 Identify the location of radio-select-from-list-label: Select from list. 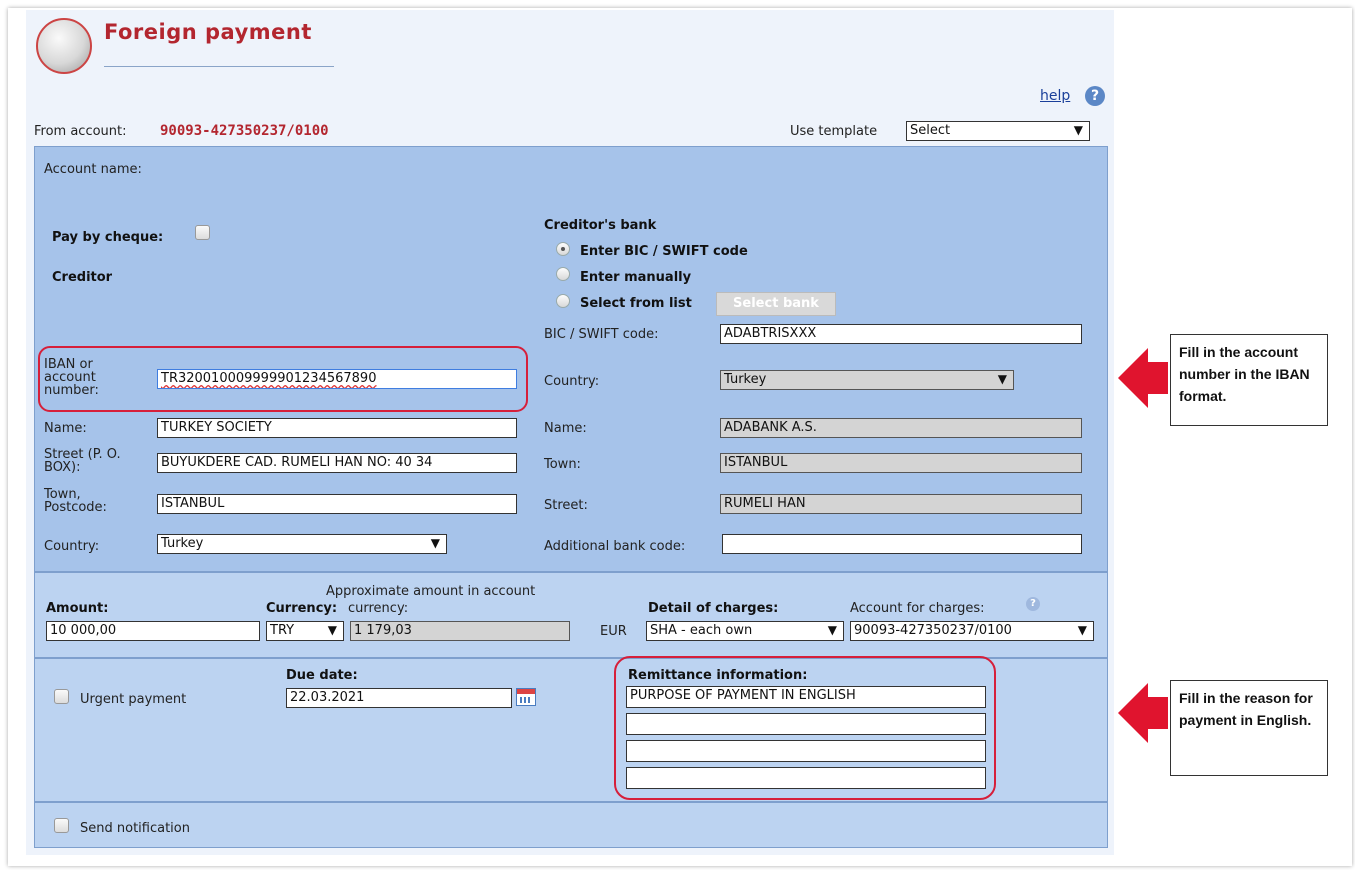
(636, 303).